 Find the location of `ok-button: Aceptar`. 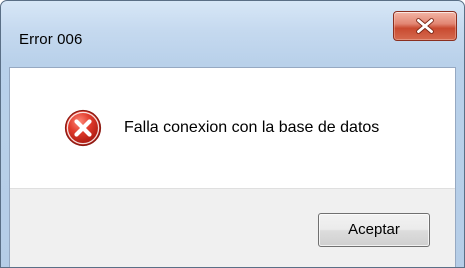

ok-button: Aceptar is located at coordinates (374, 230).